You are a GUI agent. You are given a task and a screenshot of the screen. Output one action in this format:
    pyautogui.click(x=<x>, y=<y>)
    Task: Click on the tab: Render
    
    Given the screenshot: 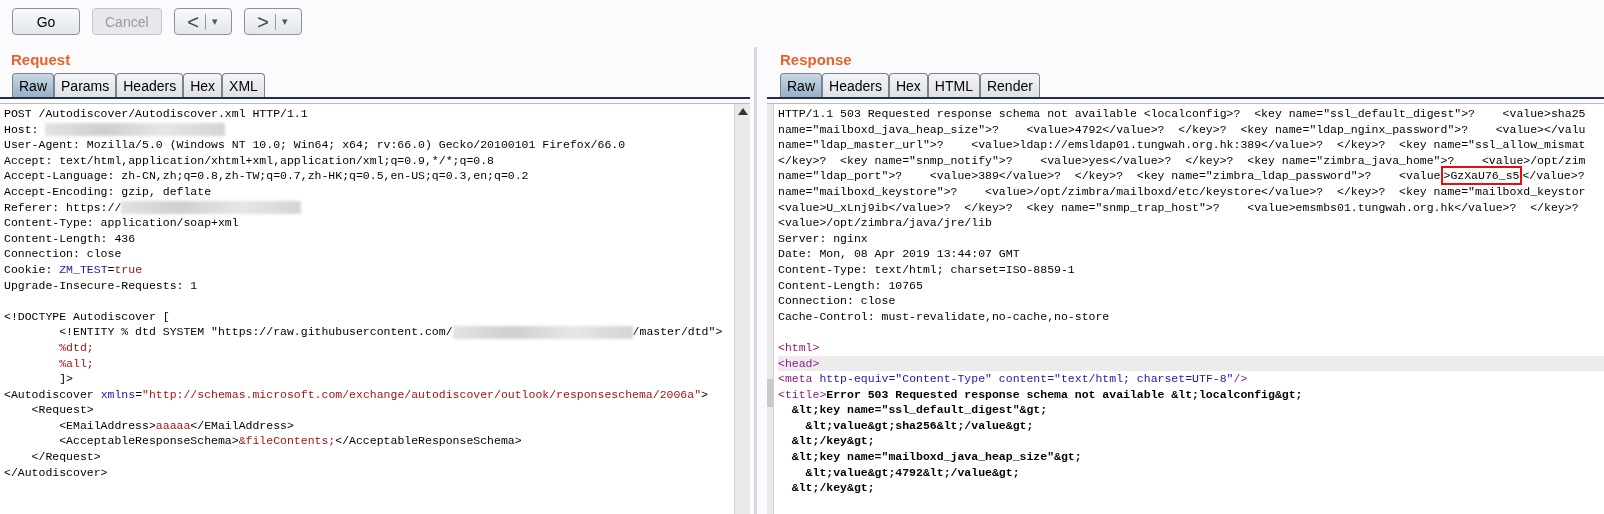 What is the action you would take?
    pyautogui.click(x=1009, y=85)
    